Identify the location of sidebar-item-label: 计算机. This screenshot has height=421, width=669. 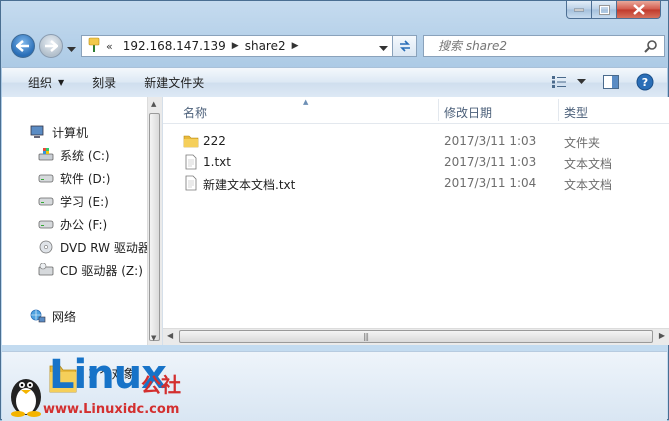
(70, 132).